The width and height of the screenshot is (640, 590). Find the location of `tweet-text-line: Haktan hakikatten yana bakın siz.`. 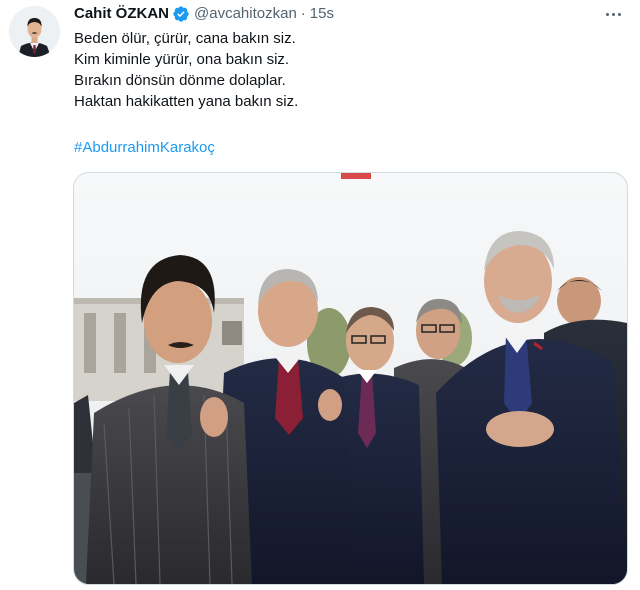

tweet-text-line: Haktan hakikatten yana bakın siz. is located at coordinates (186, 101).